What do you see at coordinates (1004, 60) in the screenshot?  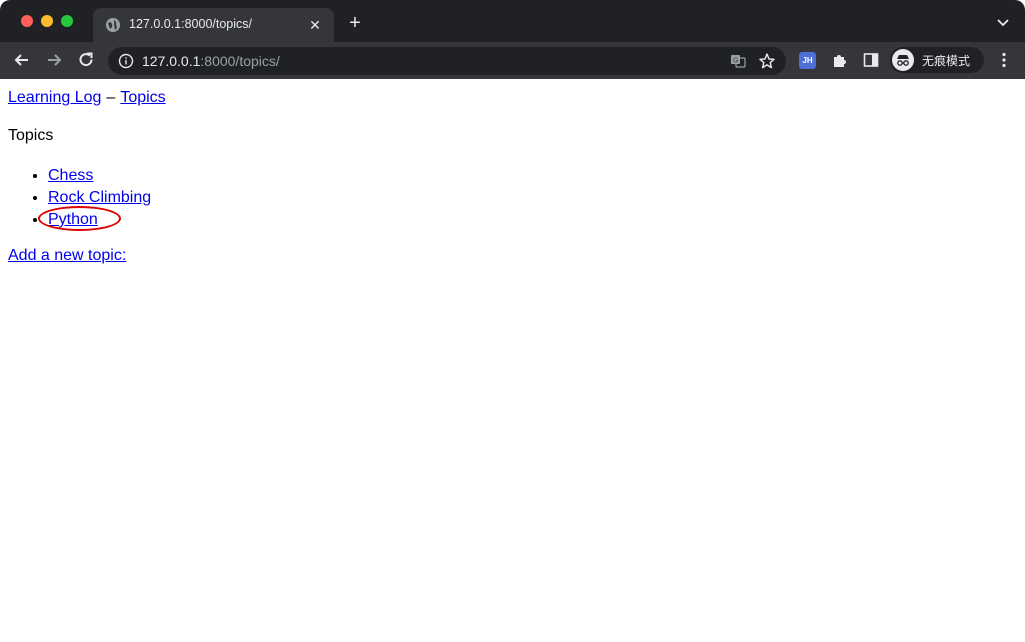 I see `kebab-menu-icon` at bounding box center [1004, 60].